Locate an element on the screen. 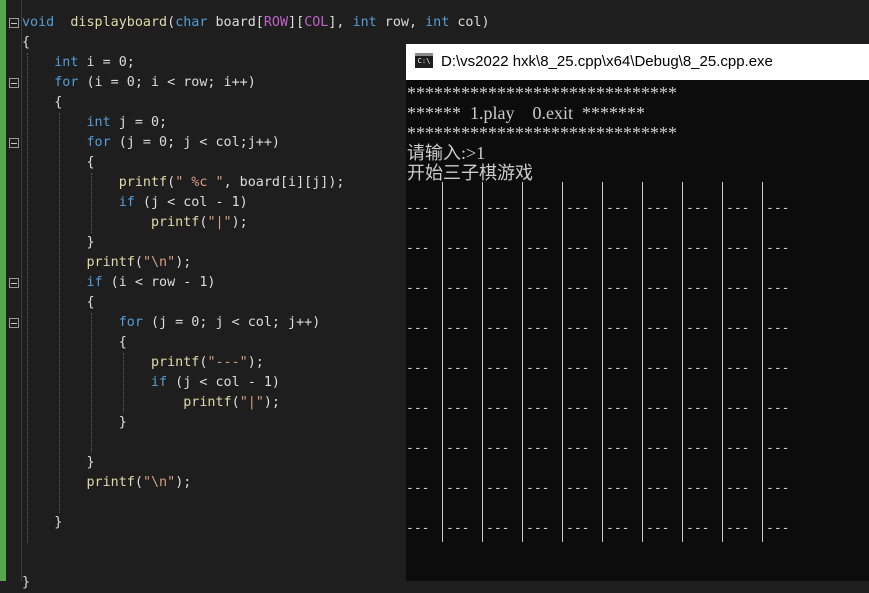 The height and width of the screenshot is (593, 869). code-line: printf(" %c ", board[i][j]); is located at coordinates (183, 183).